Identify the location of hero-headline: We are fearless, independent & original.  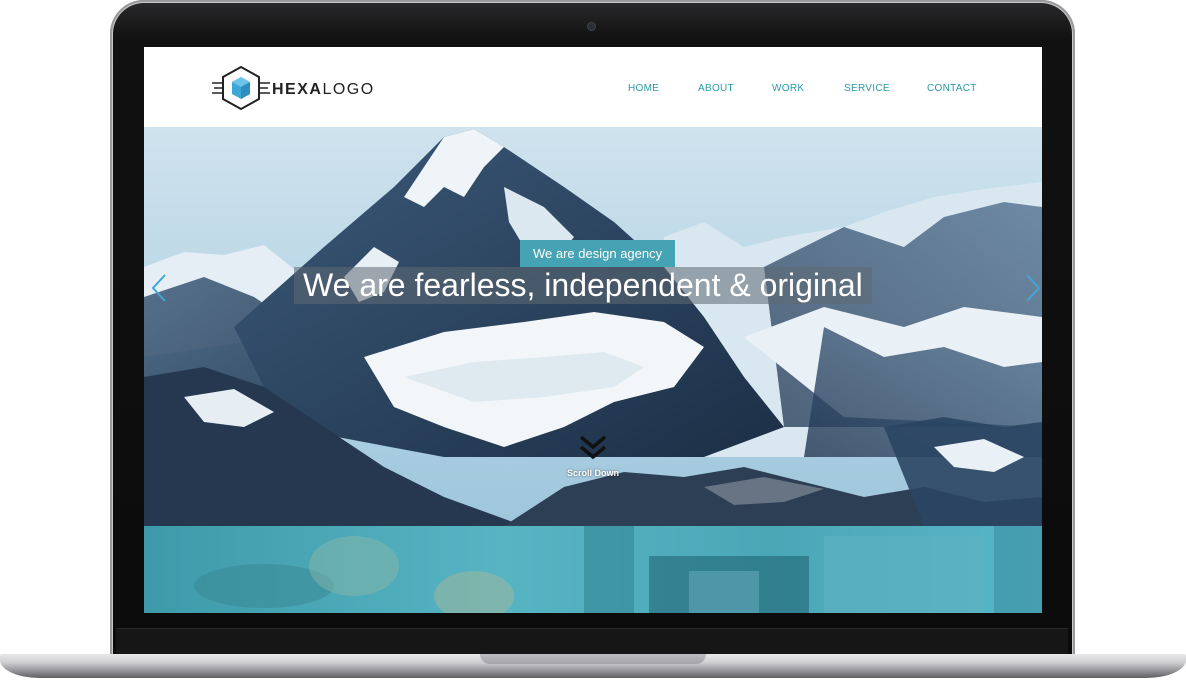
(583, 285).